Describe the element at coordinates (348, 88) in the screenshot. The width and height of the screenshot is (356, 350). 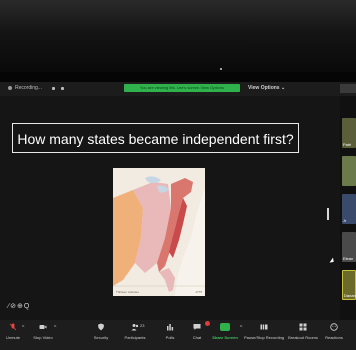
I see `speaker-view-button` at that location.